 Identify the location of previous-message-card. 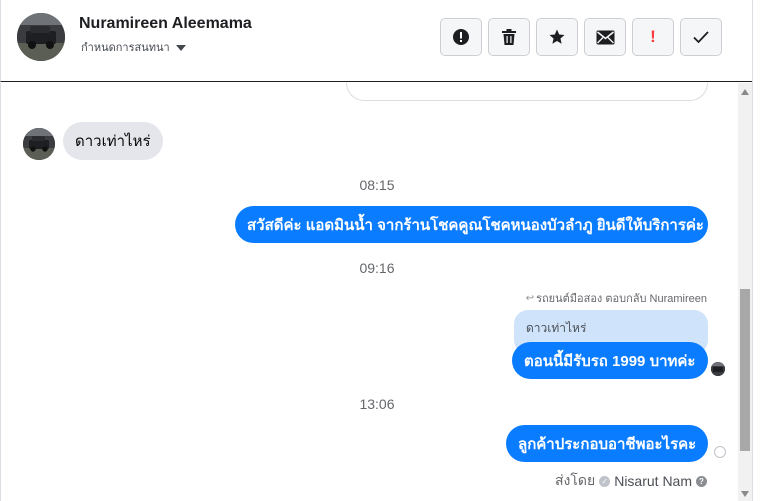
(527, 92).